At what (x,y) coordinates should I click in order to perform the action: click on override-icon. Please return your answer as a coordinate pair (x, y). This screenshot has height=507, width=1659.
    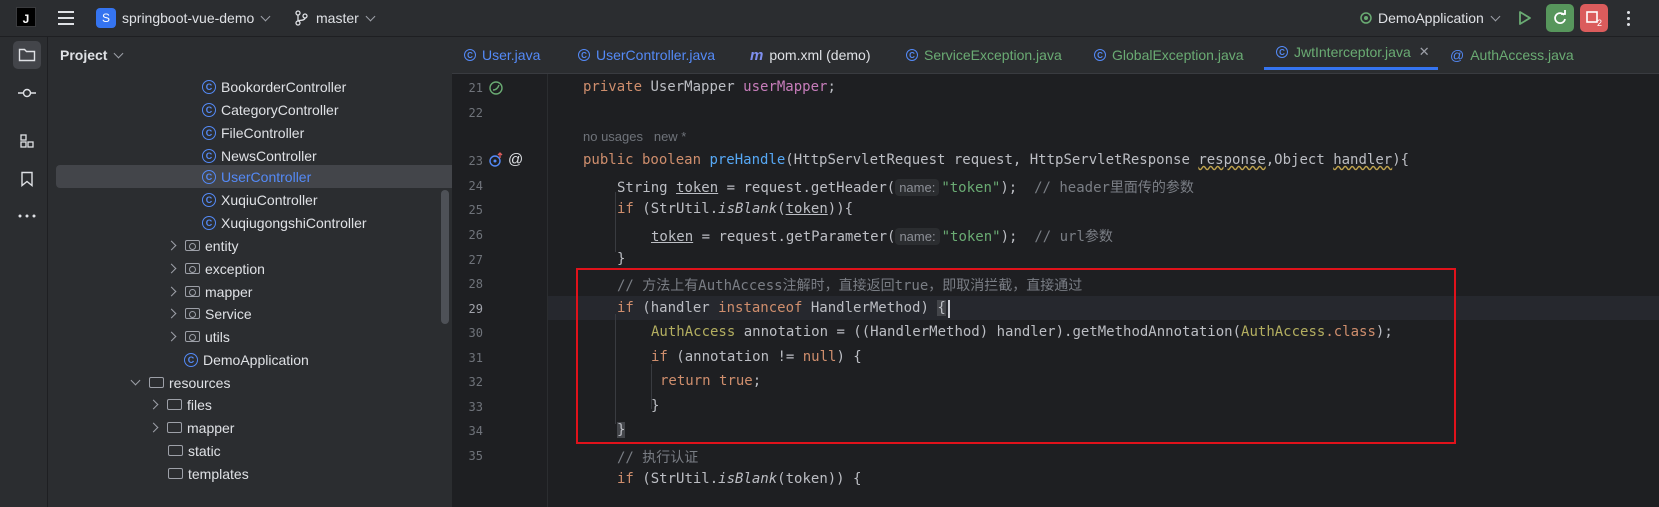
    Looking at the image, I should click on (496, 161).